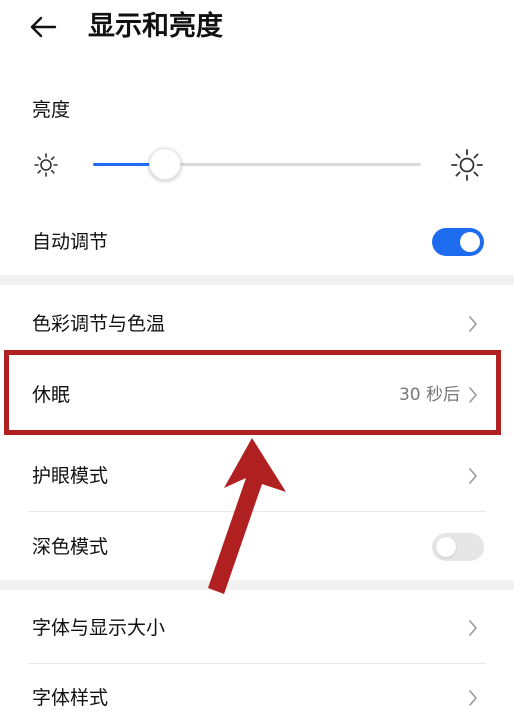 Image resolution: width=514 pixels, height=716 pixels. I want to click on auto-adjust-label: 自动调节, so click(70, 242).